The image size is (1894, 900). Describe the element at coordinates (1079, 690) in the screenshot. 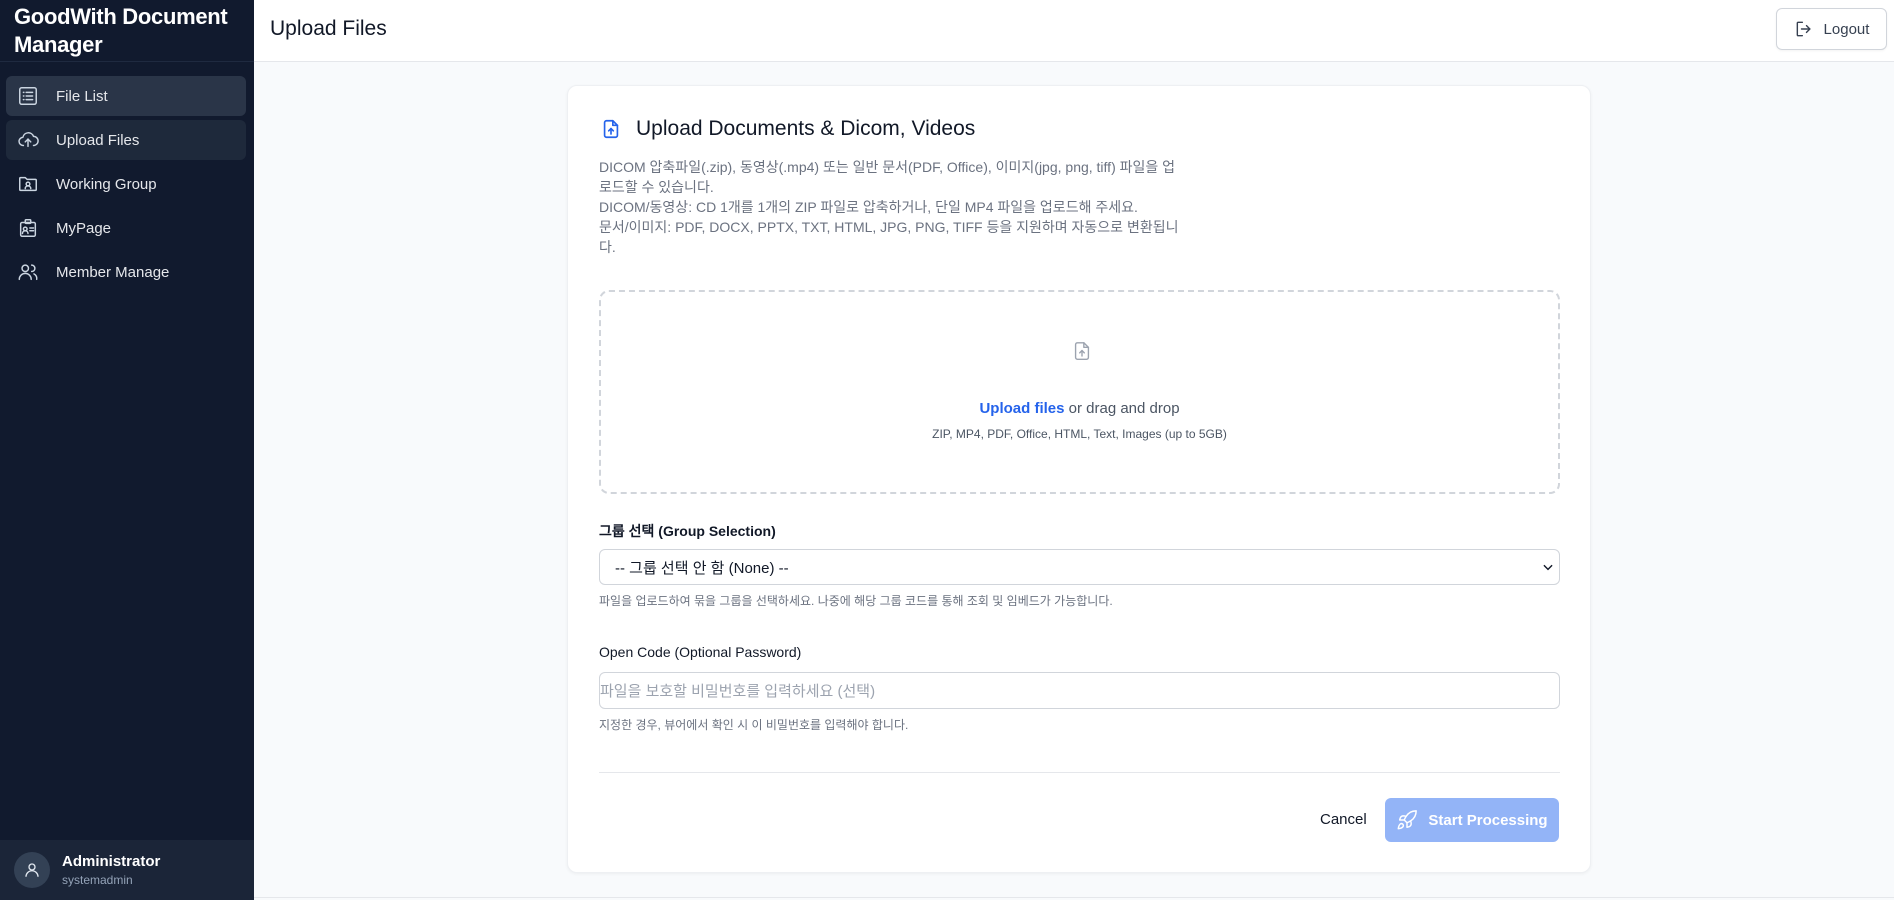

I see `open-code-input: 파일을 보호할 비밀번호를 입력하세요 (선택)` at that location.